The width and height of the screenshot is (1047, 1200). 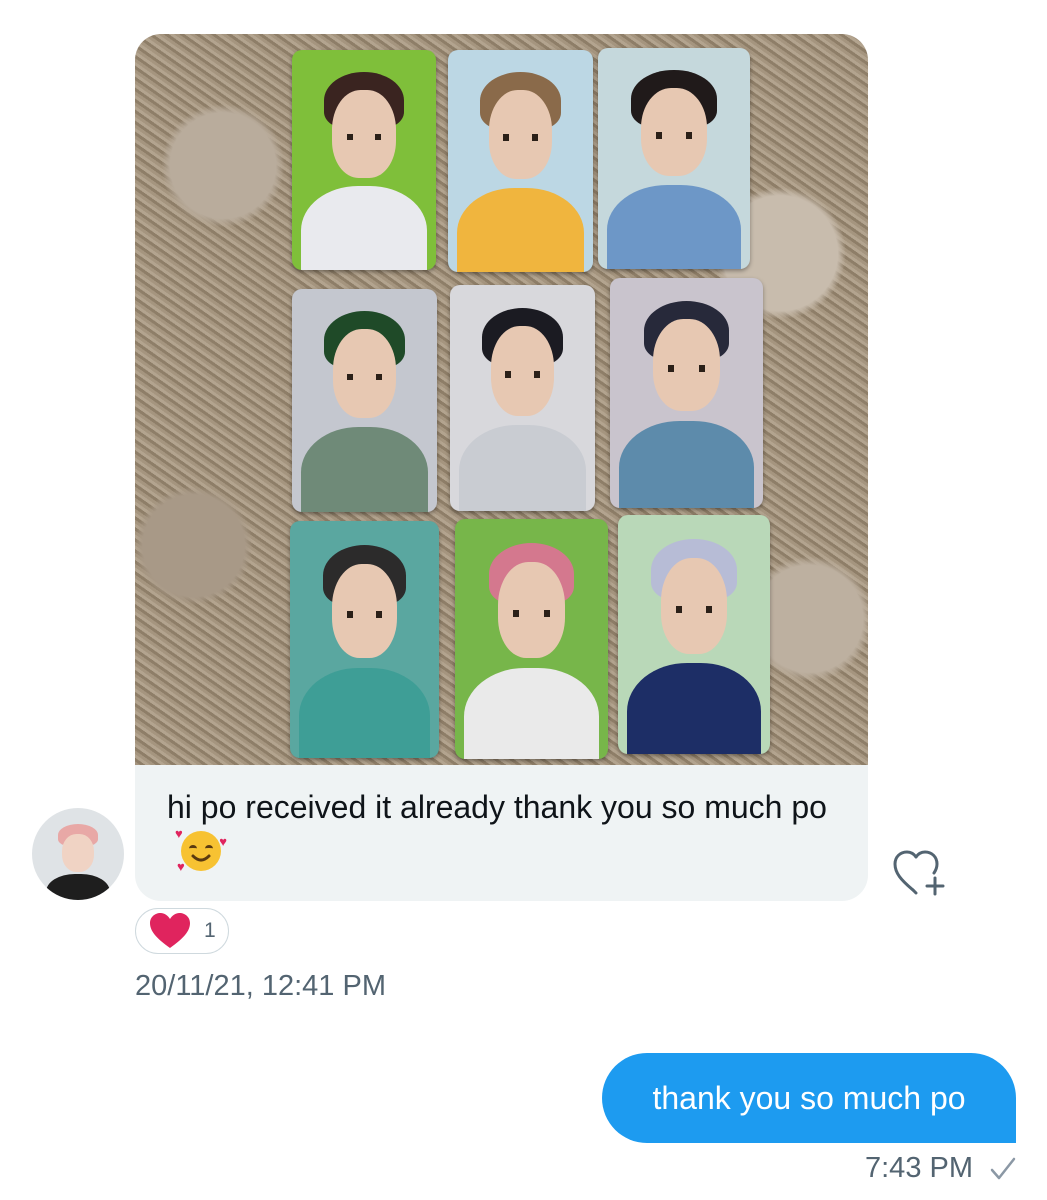 I want to click on heart-plus-icon, so click(x=919, y=873).